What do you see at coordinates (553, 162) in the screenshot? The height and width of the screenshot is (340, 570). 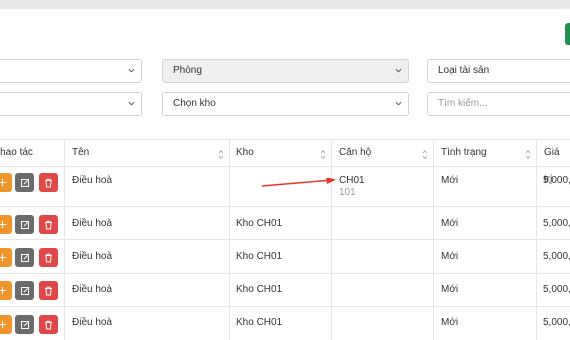 I see `header-value: Giá trị` at bounding box center [553, 162].